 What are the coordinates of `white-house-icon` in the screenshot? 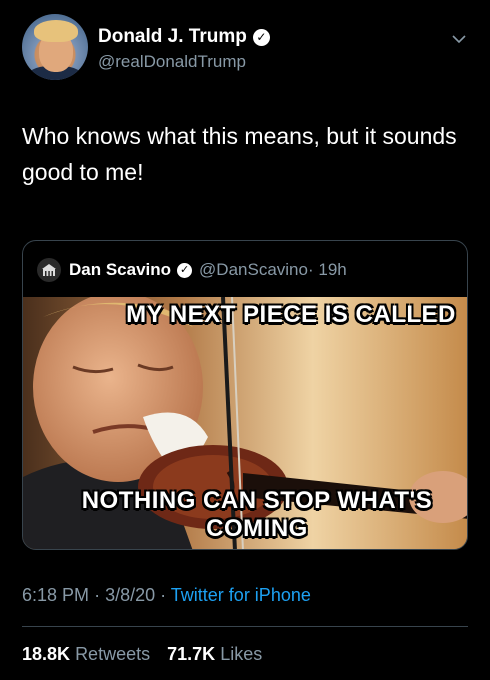 It's located at (49, 270).